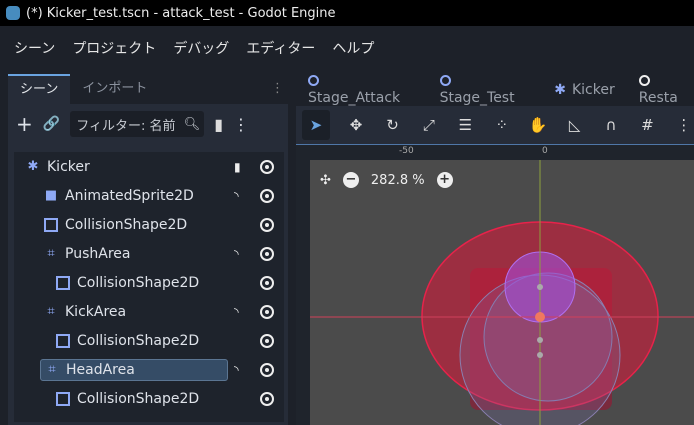 This screenshot has width=694, height=425. What do you see at coordinates (126, 126) in the screenshot?
I see `filter-placeholder: フィルター: 名前` at bounding box center [126, 126].